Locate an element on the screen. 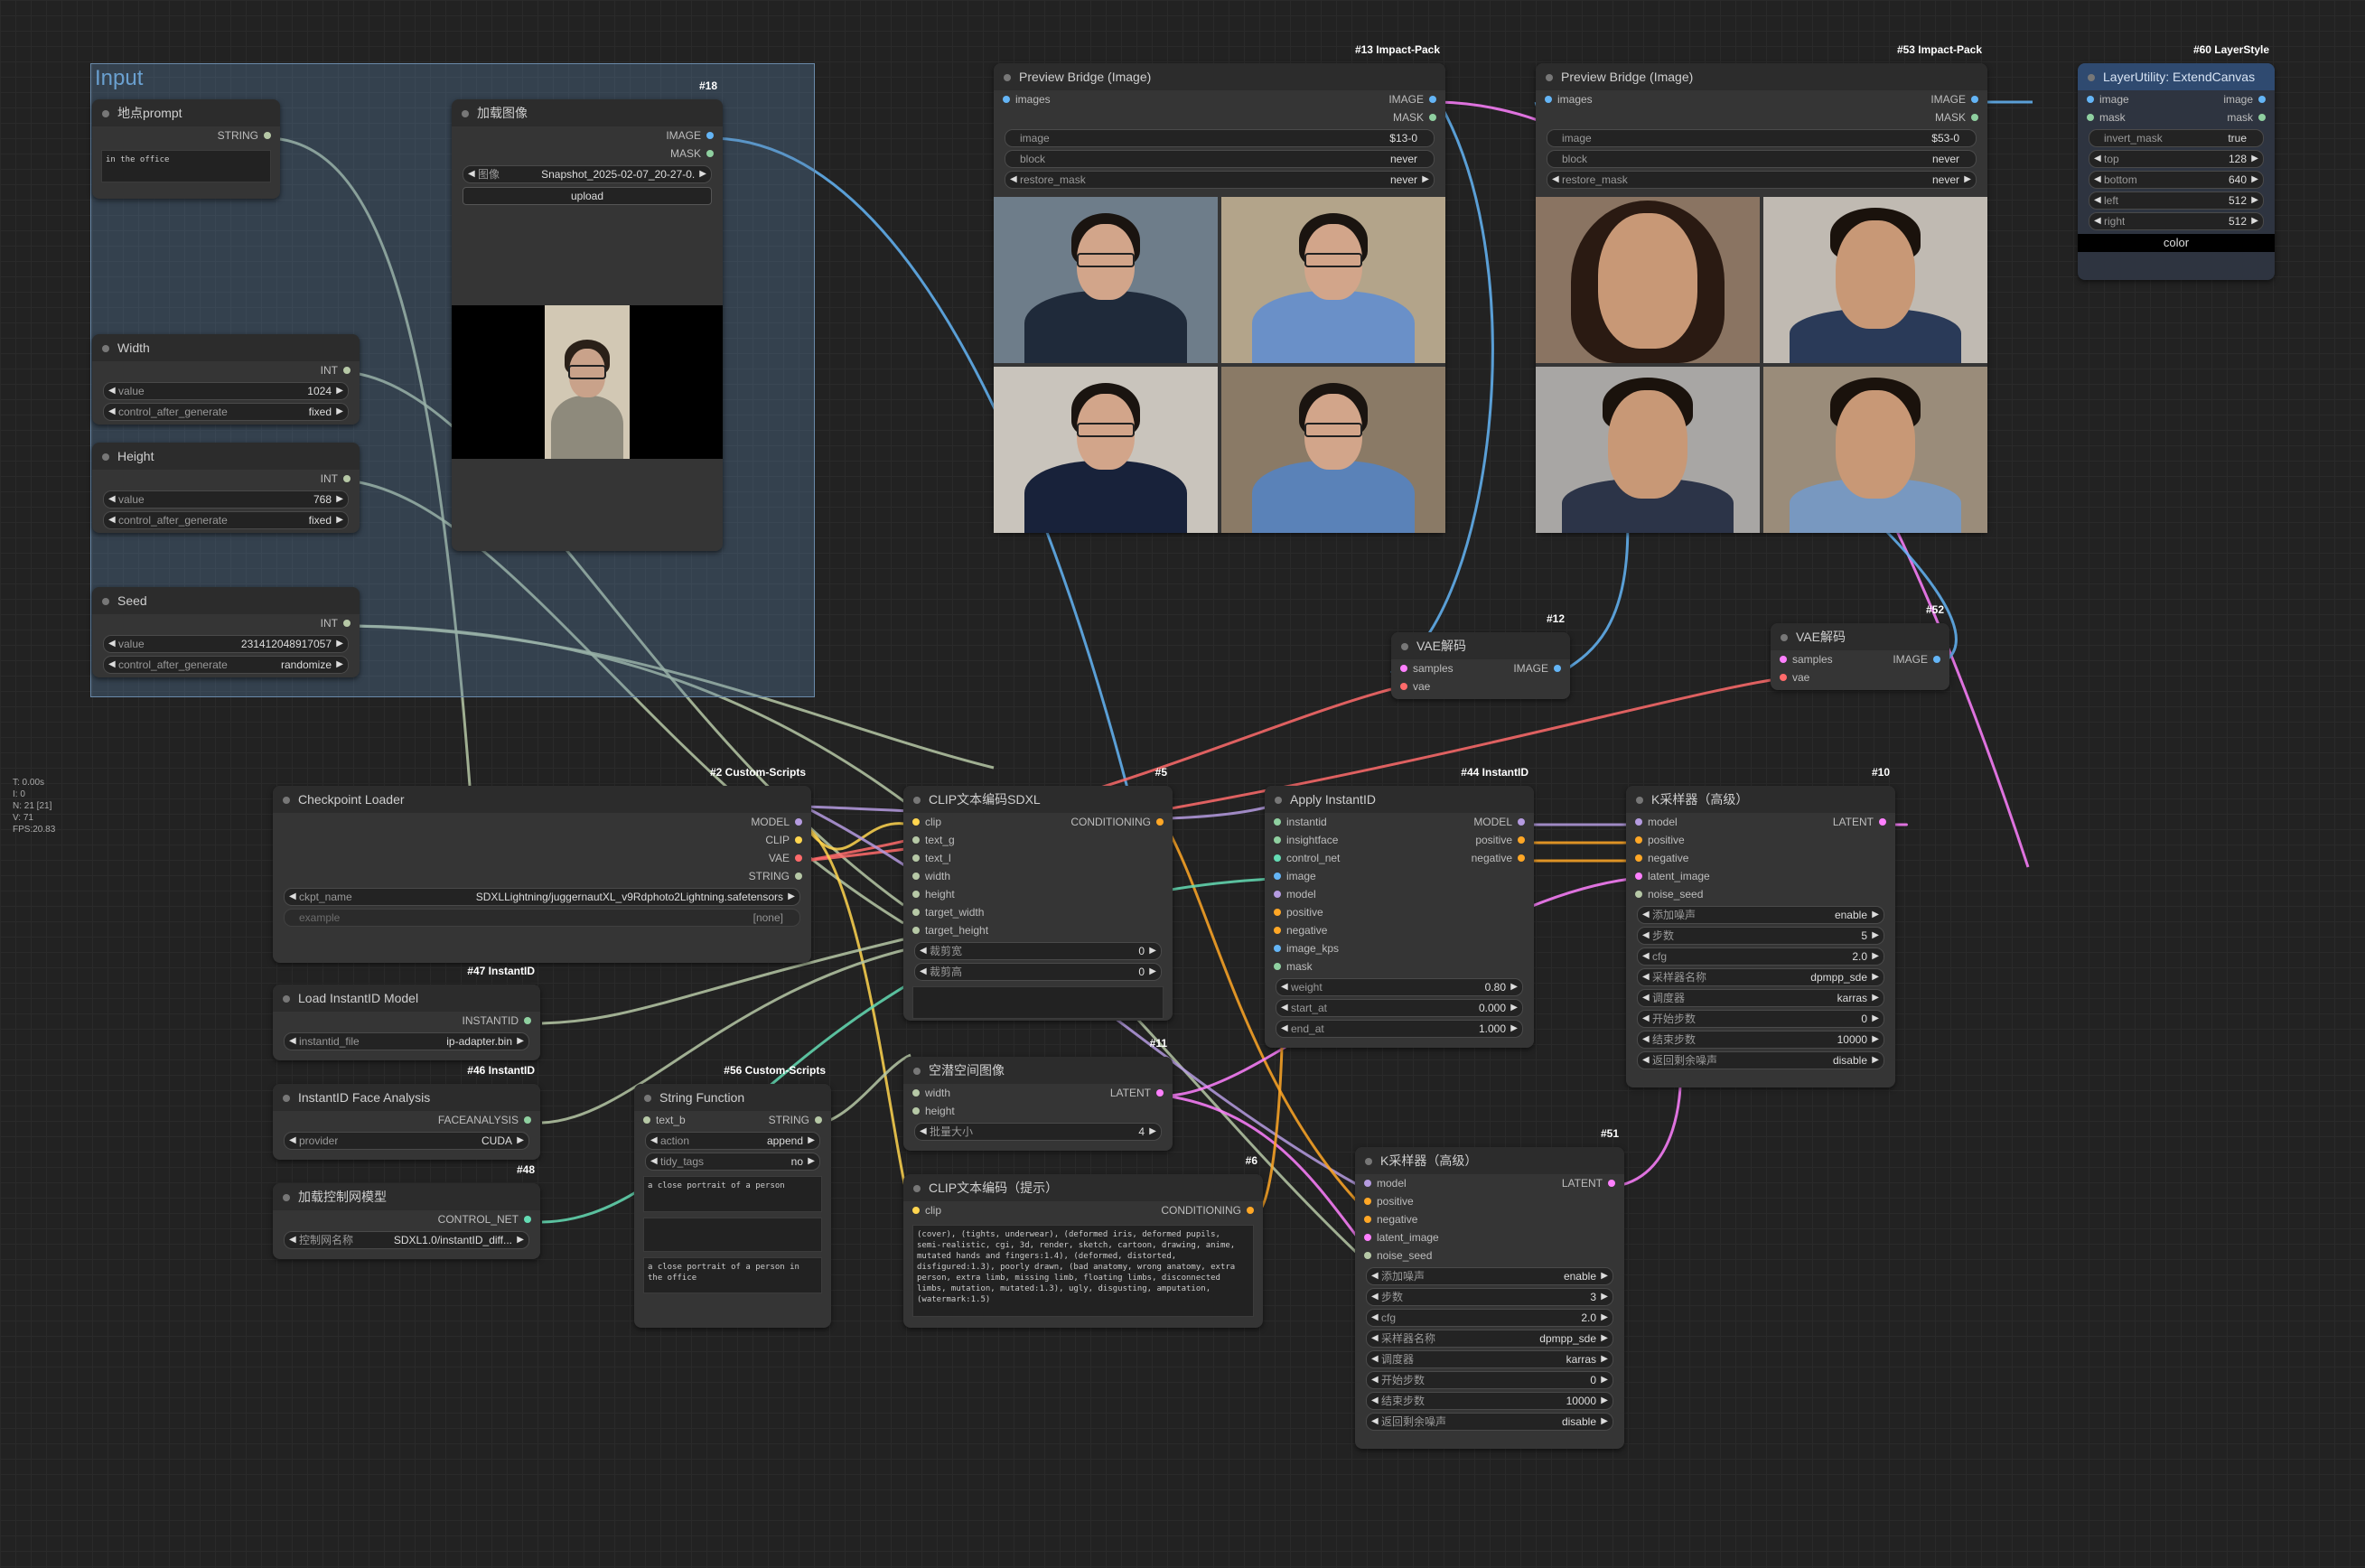  end-at-widget: ◀ end_at 1.000 ▶ is located at coordinates (1399, 1029).